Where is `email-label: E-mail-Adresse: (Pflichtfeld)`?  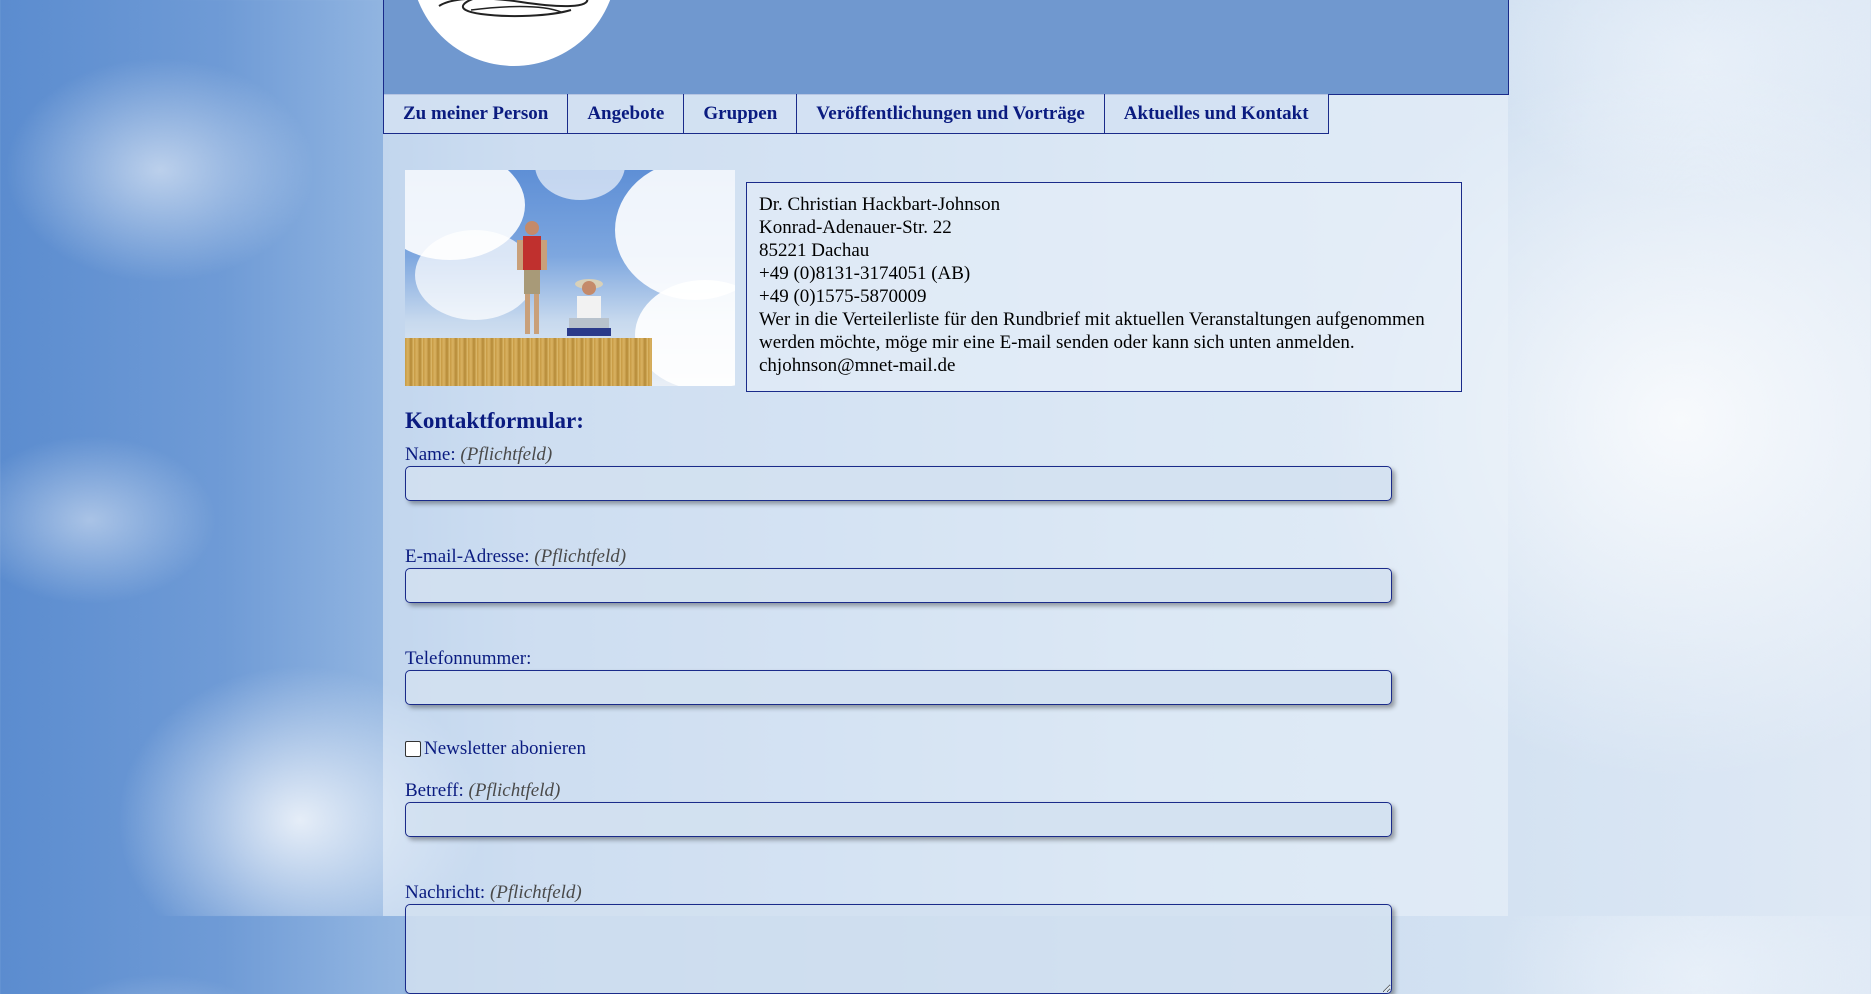 email-label: E-mail-Adresse: (Pflichtfeld) is located at coordinates (900, 557).